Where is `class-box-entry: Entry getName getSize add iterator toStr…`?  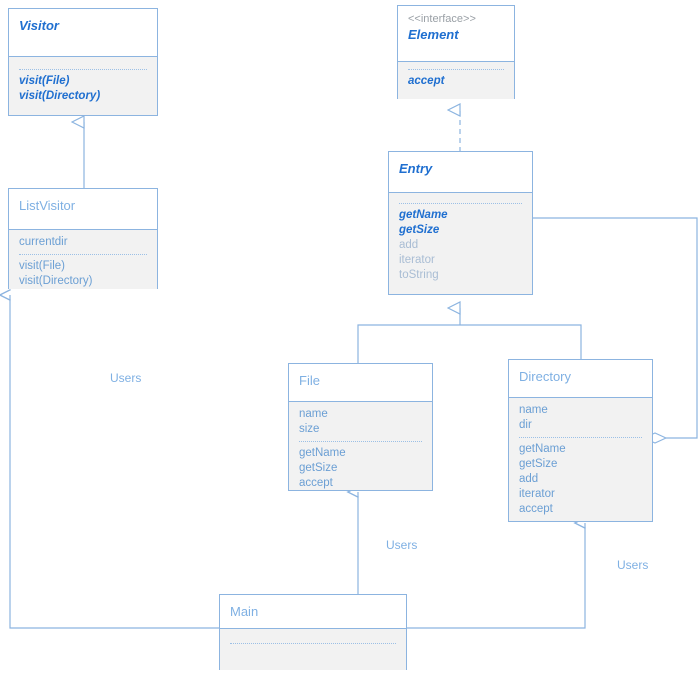 class-box-entry: Entry getName getSize add iterator toStr… is located at coordinates (460, 223).